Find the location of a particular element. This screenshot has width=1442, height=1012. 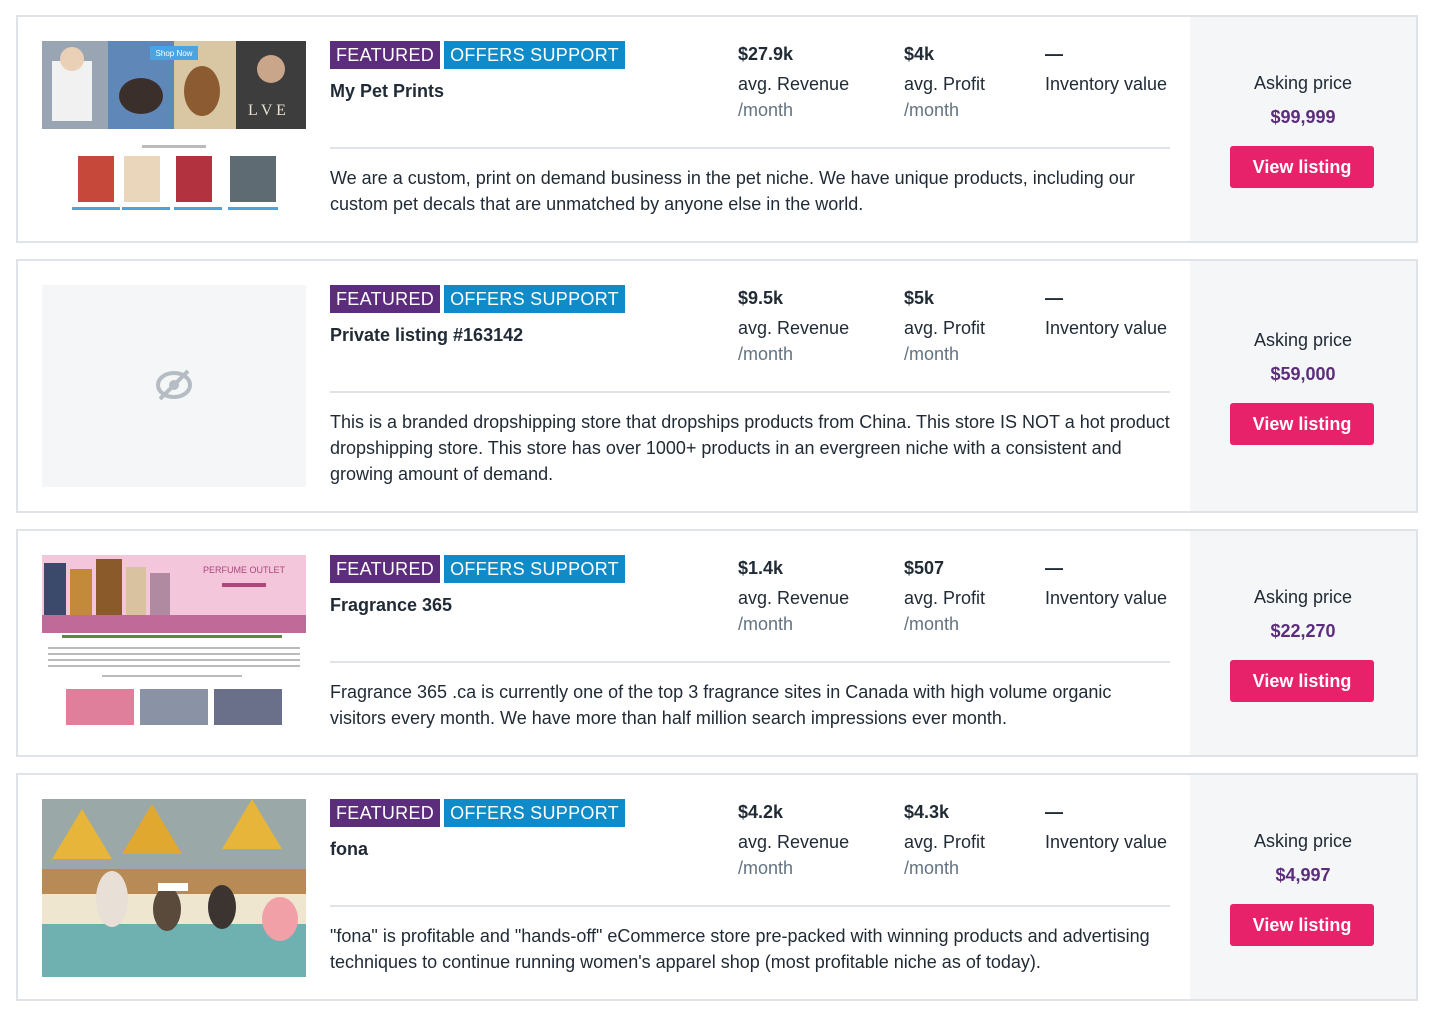

listing-thumbnail: PERFUME OUTLET is located at coordinates (174, 644).